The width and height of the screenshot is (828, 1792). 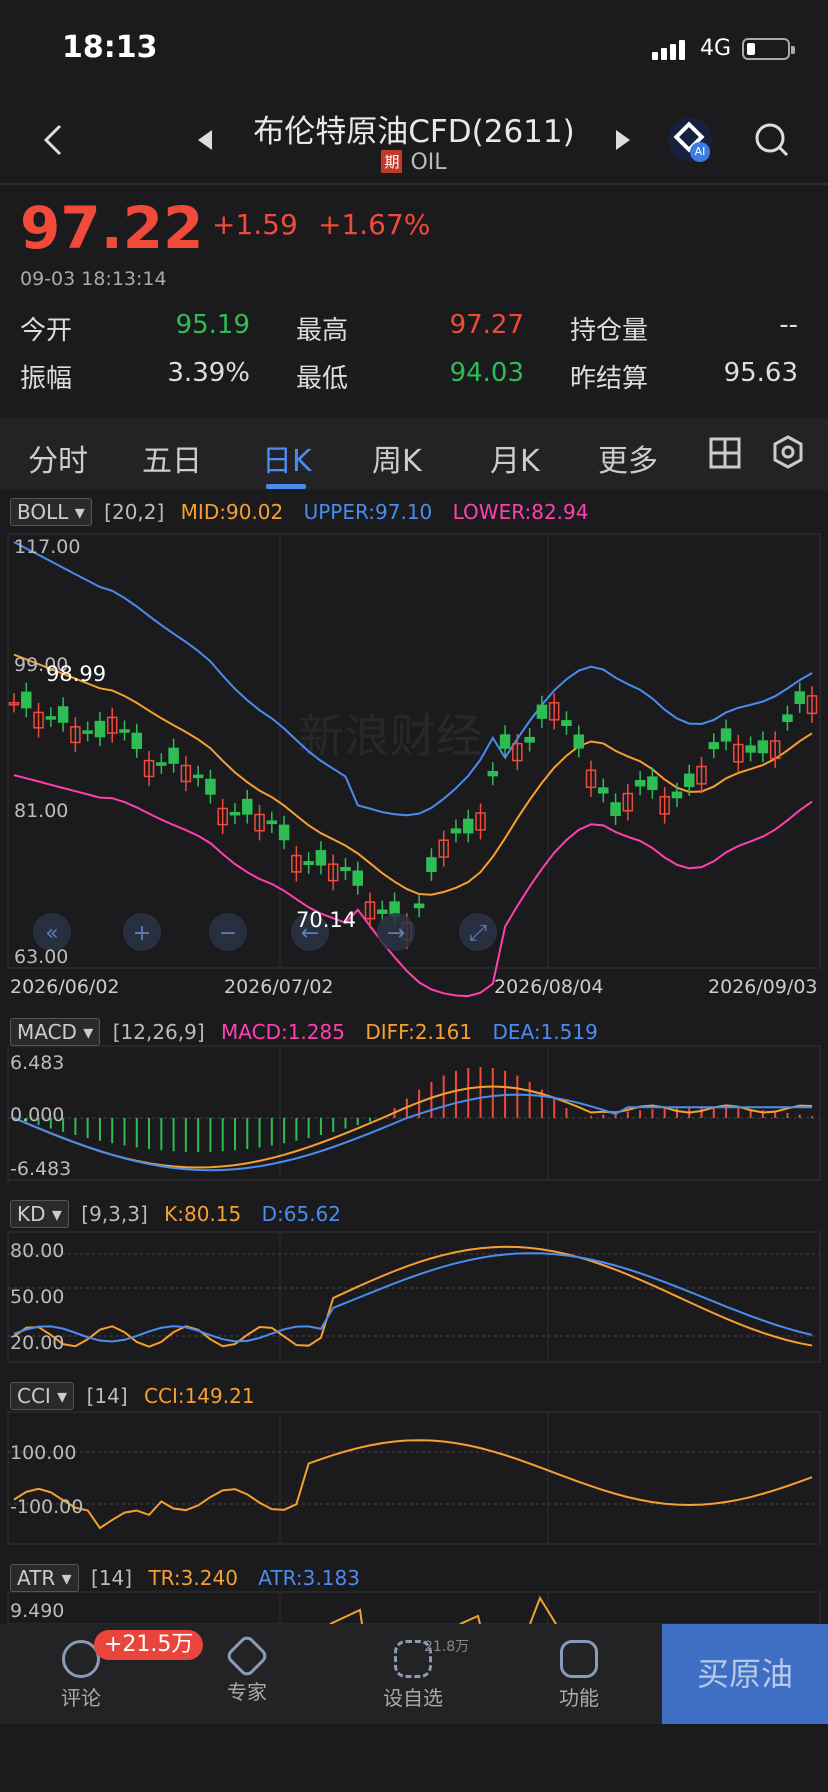 What do you see at coordinates (41, 1169) in the screenshot?
I see `macd-y-label: -6.483` at bounding box center [41, 1169].